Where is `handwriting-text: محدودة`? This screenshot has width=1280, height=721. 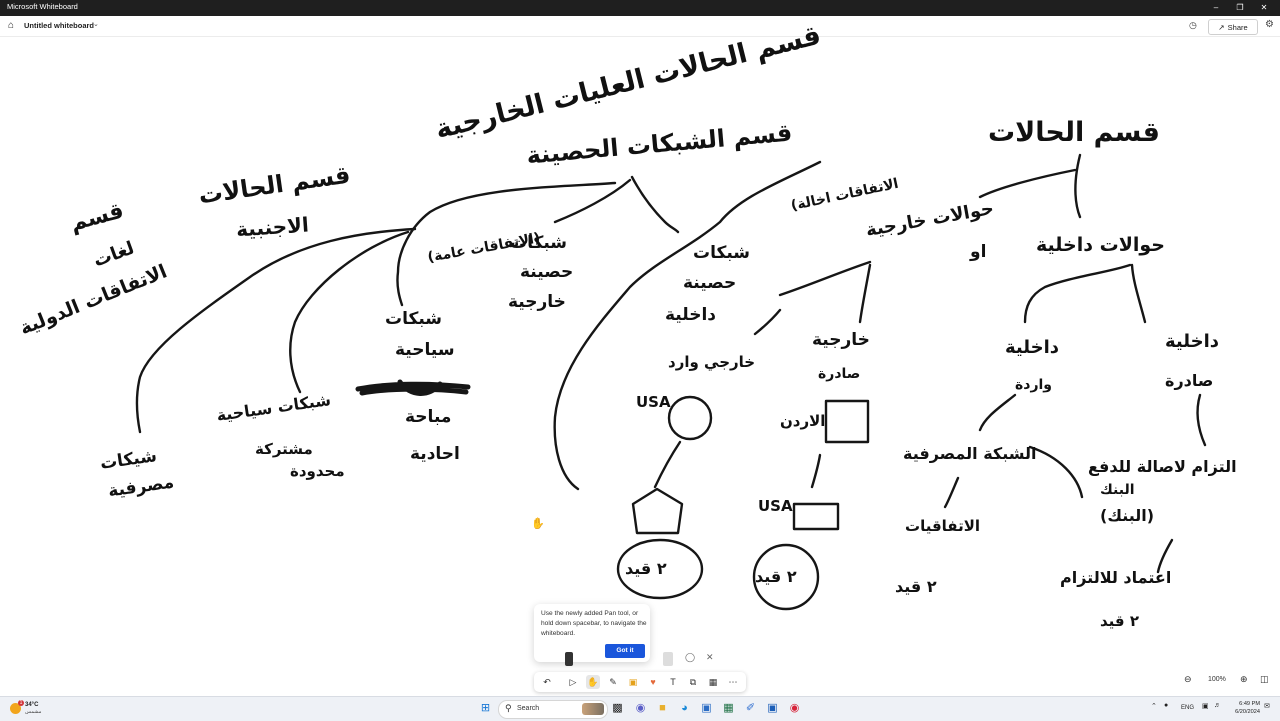 handwriting-text: محدودة is located at coordinates (317, 471).